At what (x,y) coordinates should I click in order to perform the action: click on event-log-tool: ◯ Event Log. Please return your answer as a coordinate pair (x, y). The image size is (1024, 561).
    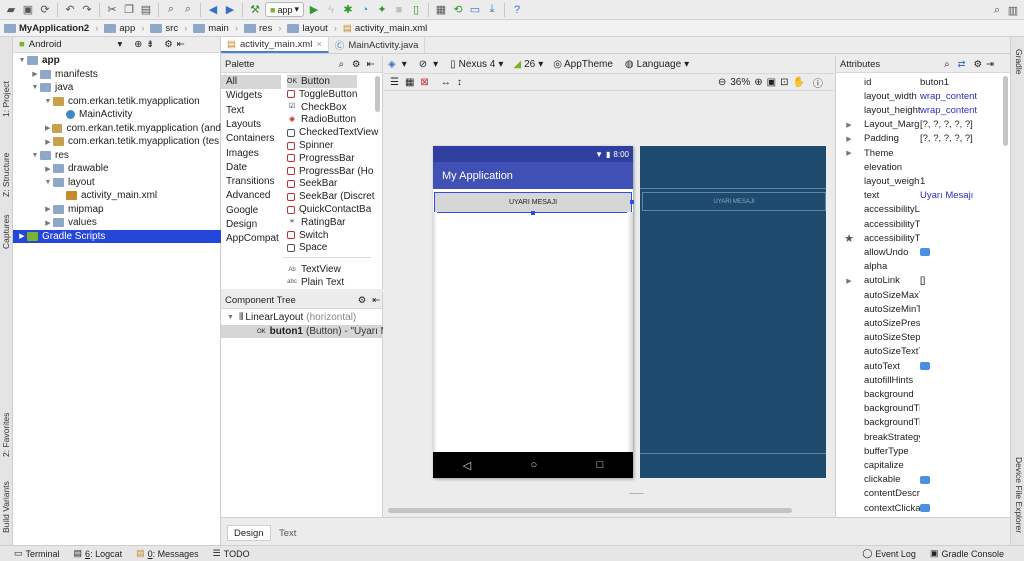
    Looking at the image, I should click on (889, 553).